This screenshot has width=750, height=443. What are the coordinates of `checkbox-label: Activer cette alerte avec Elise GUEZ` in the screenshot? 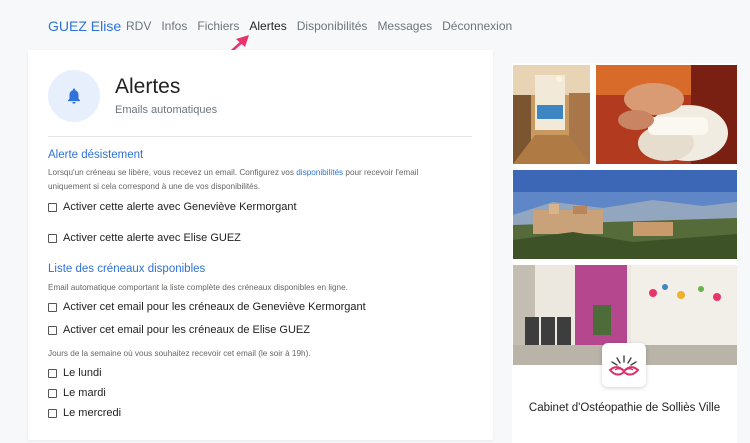 It's located at (152, 238).